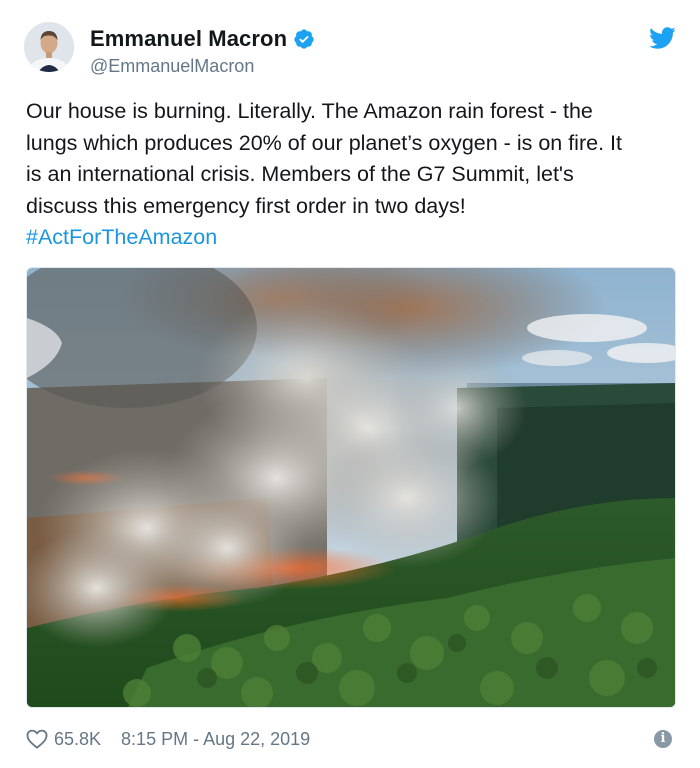  What do you see at coordinates (78, 738) in the screenshot?
I see `like-count: 65.8K` at bounding box center [78, 738].